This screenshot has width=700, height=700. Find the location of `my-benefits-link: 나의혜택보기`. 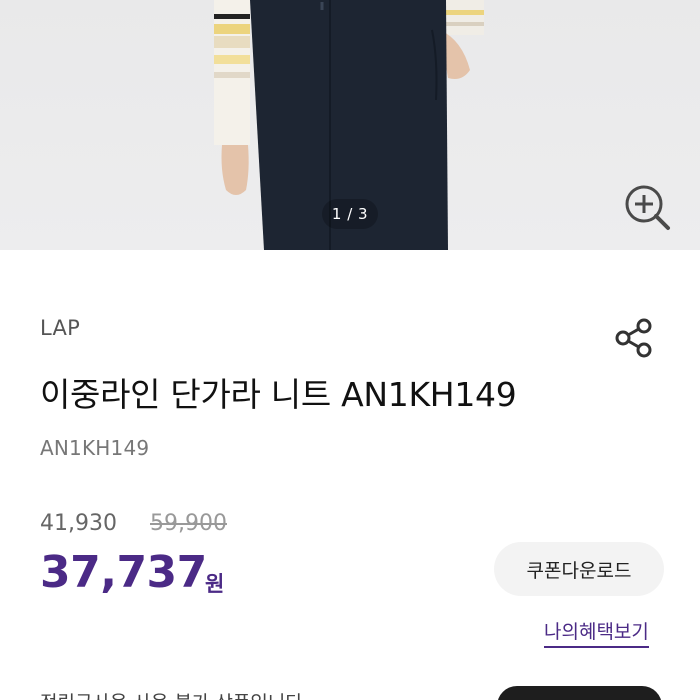

my-benefits-link: 나의혜택보기 is located at coordinates (596, 632).